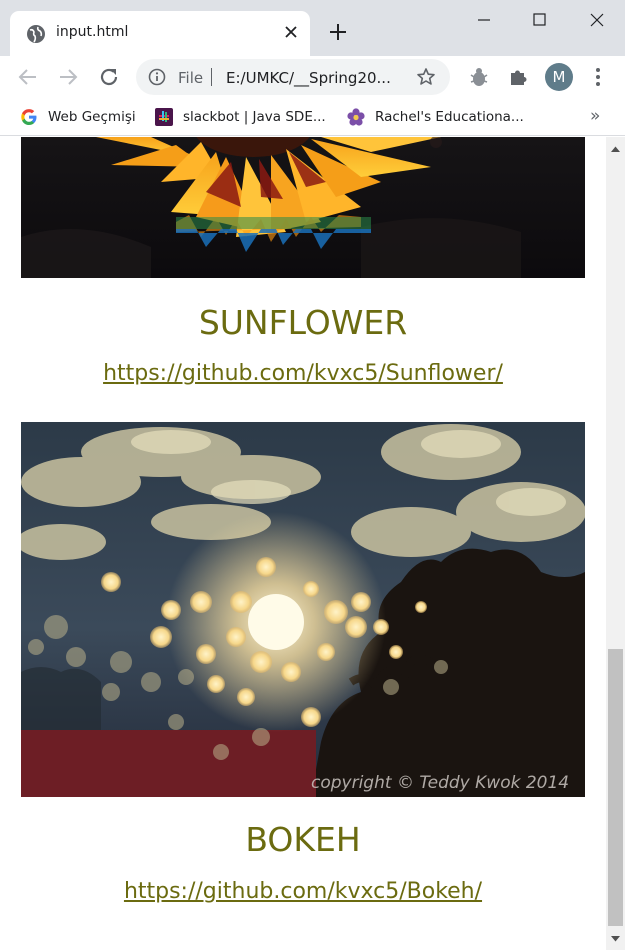 Image resolution: width=625 pixels, height=950 pixels. I want to click on globe-icon, so click(36, 34).